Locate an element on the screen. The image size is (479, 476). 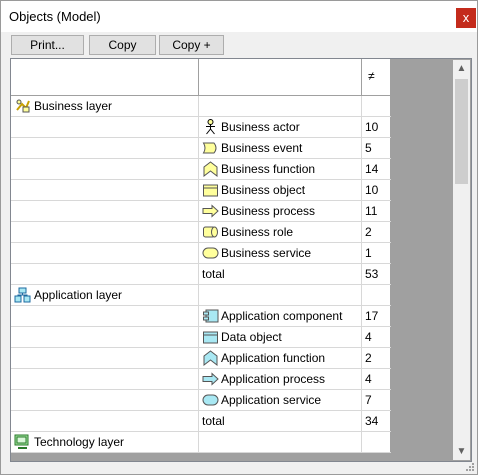
table-row: Business service 1 is located at coordinates (201, 253).